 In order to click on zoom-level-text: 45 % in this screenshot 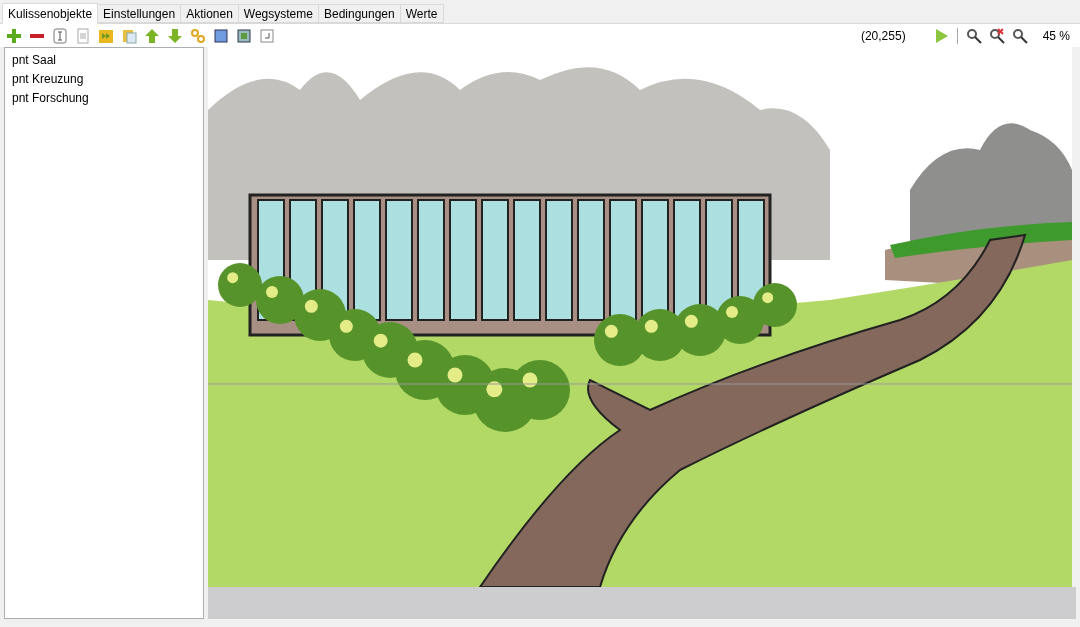, I will do `click(1056, 36)`.